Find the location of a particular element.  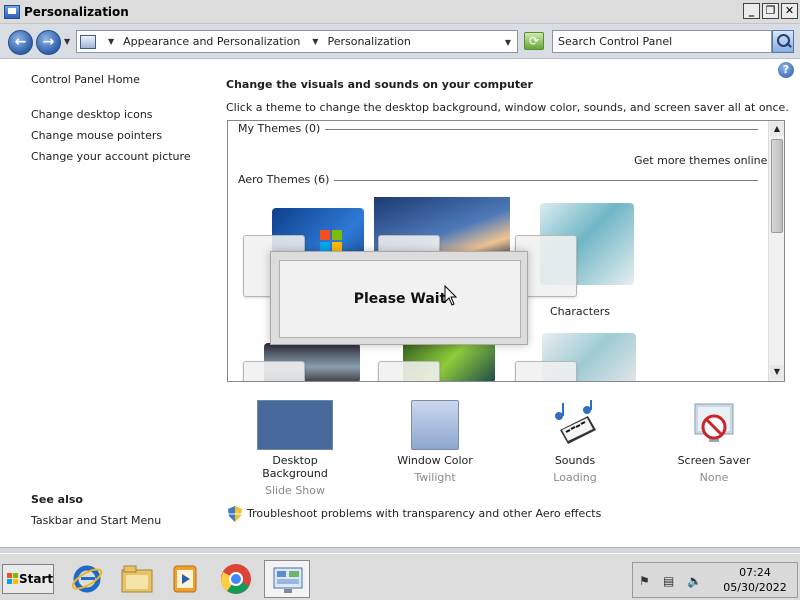

window-controls: _ ❐ ✕ is located at coordinates (770, 11).